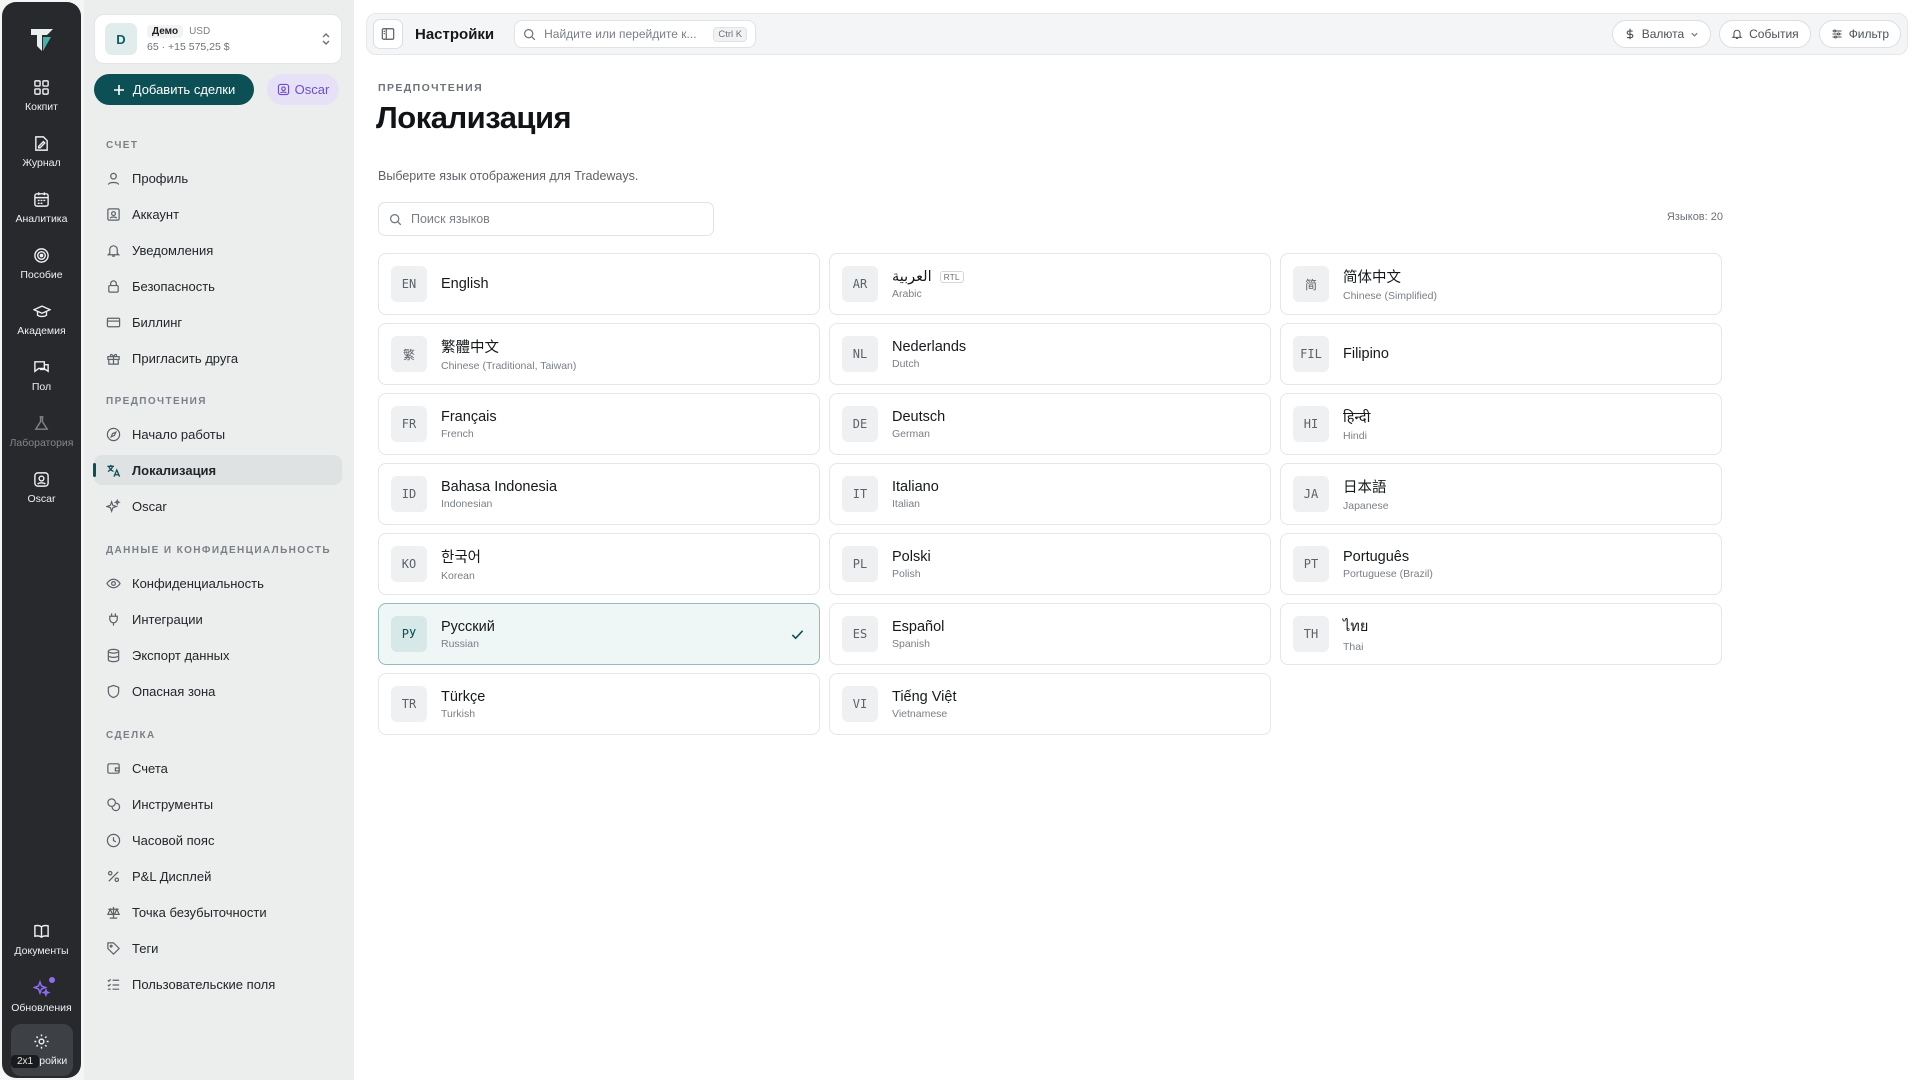 This screenshot has width=1920, height=1080. I want to click on sidebar-item-profile: Профиль, so click(218, 178).